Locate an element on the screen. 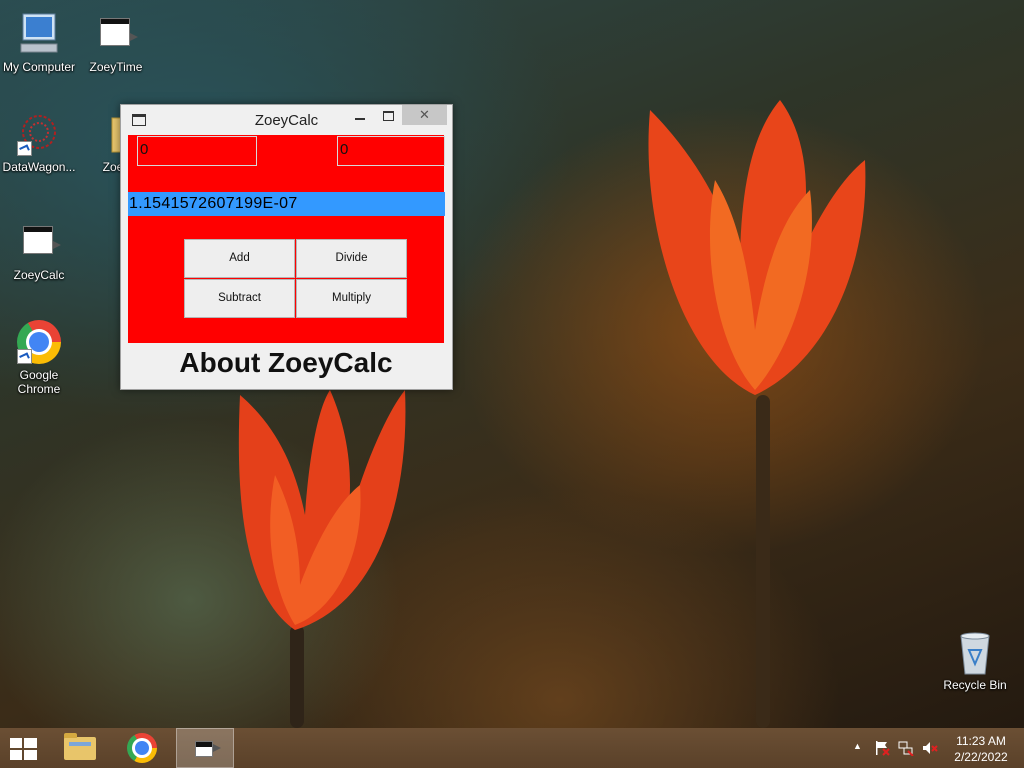  computer-icon is located at coordinates (39, 33).